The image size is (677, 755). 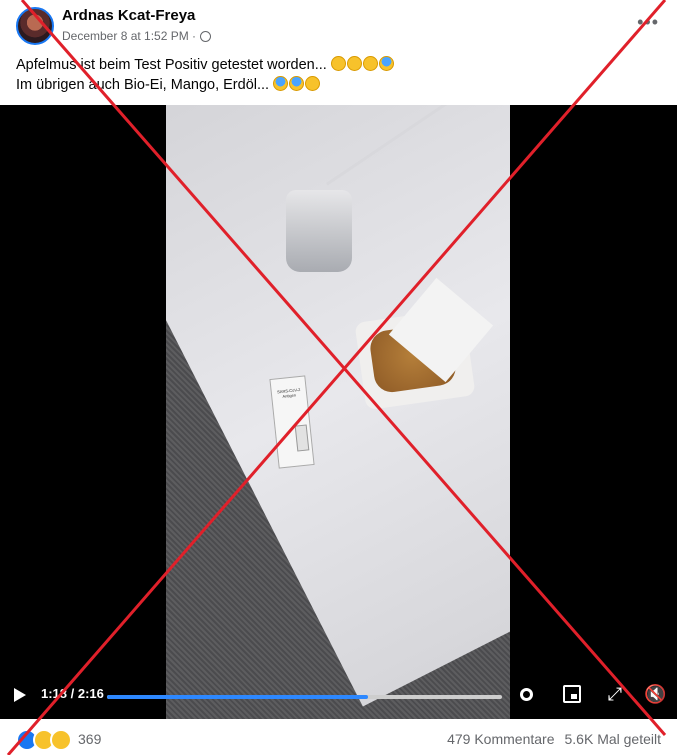 What do you see at coordinates (129, 36) in the screenshot?
I see `timestamp: December 8 at 1:52 PM ·` at bounding box center [129, 36].